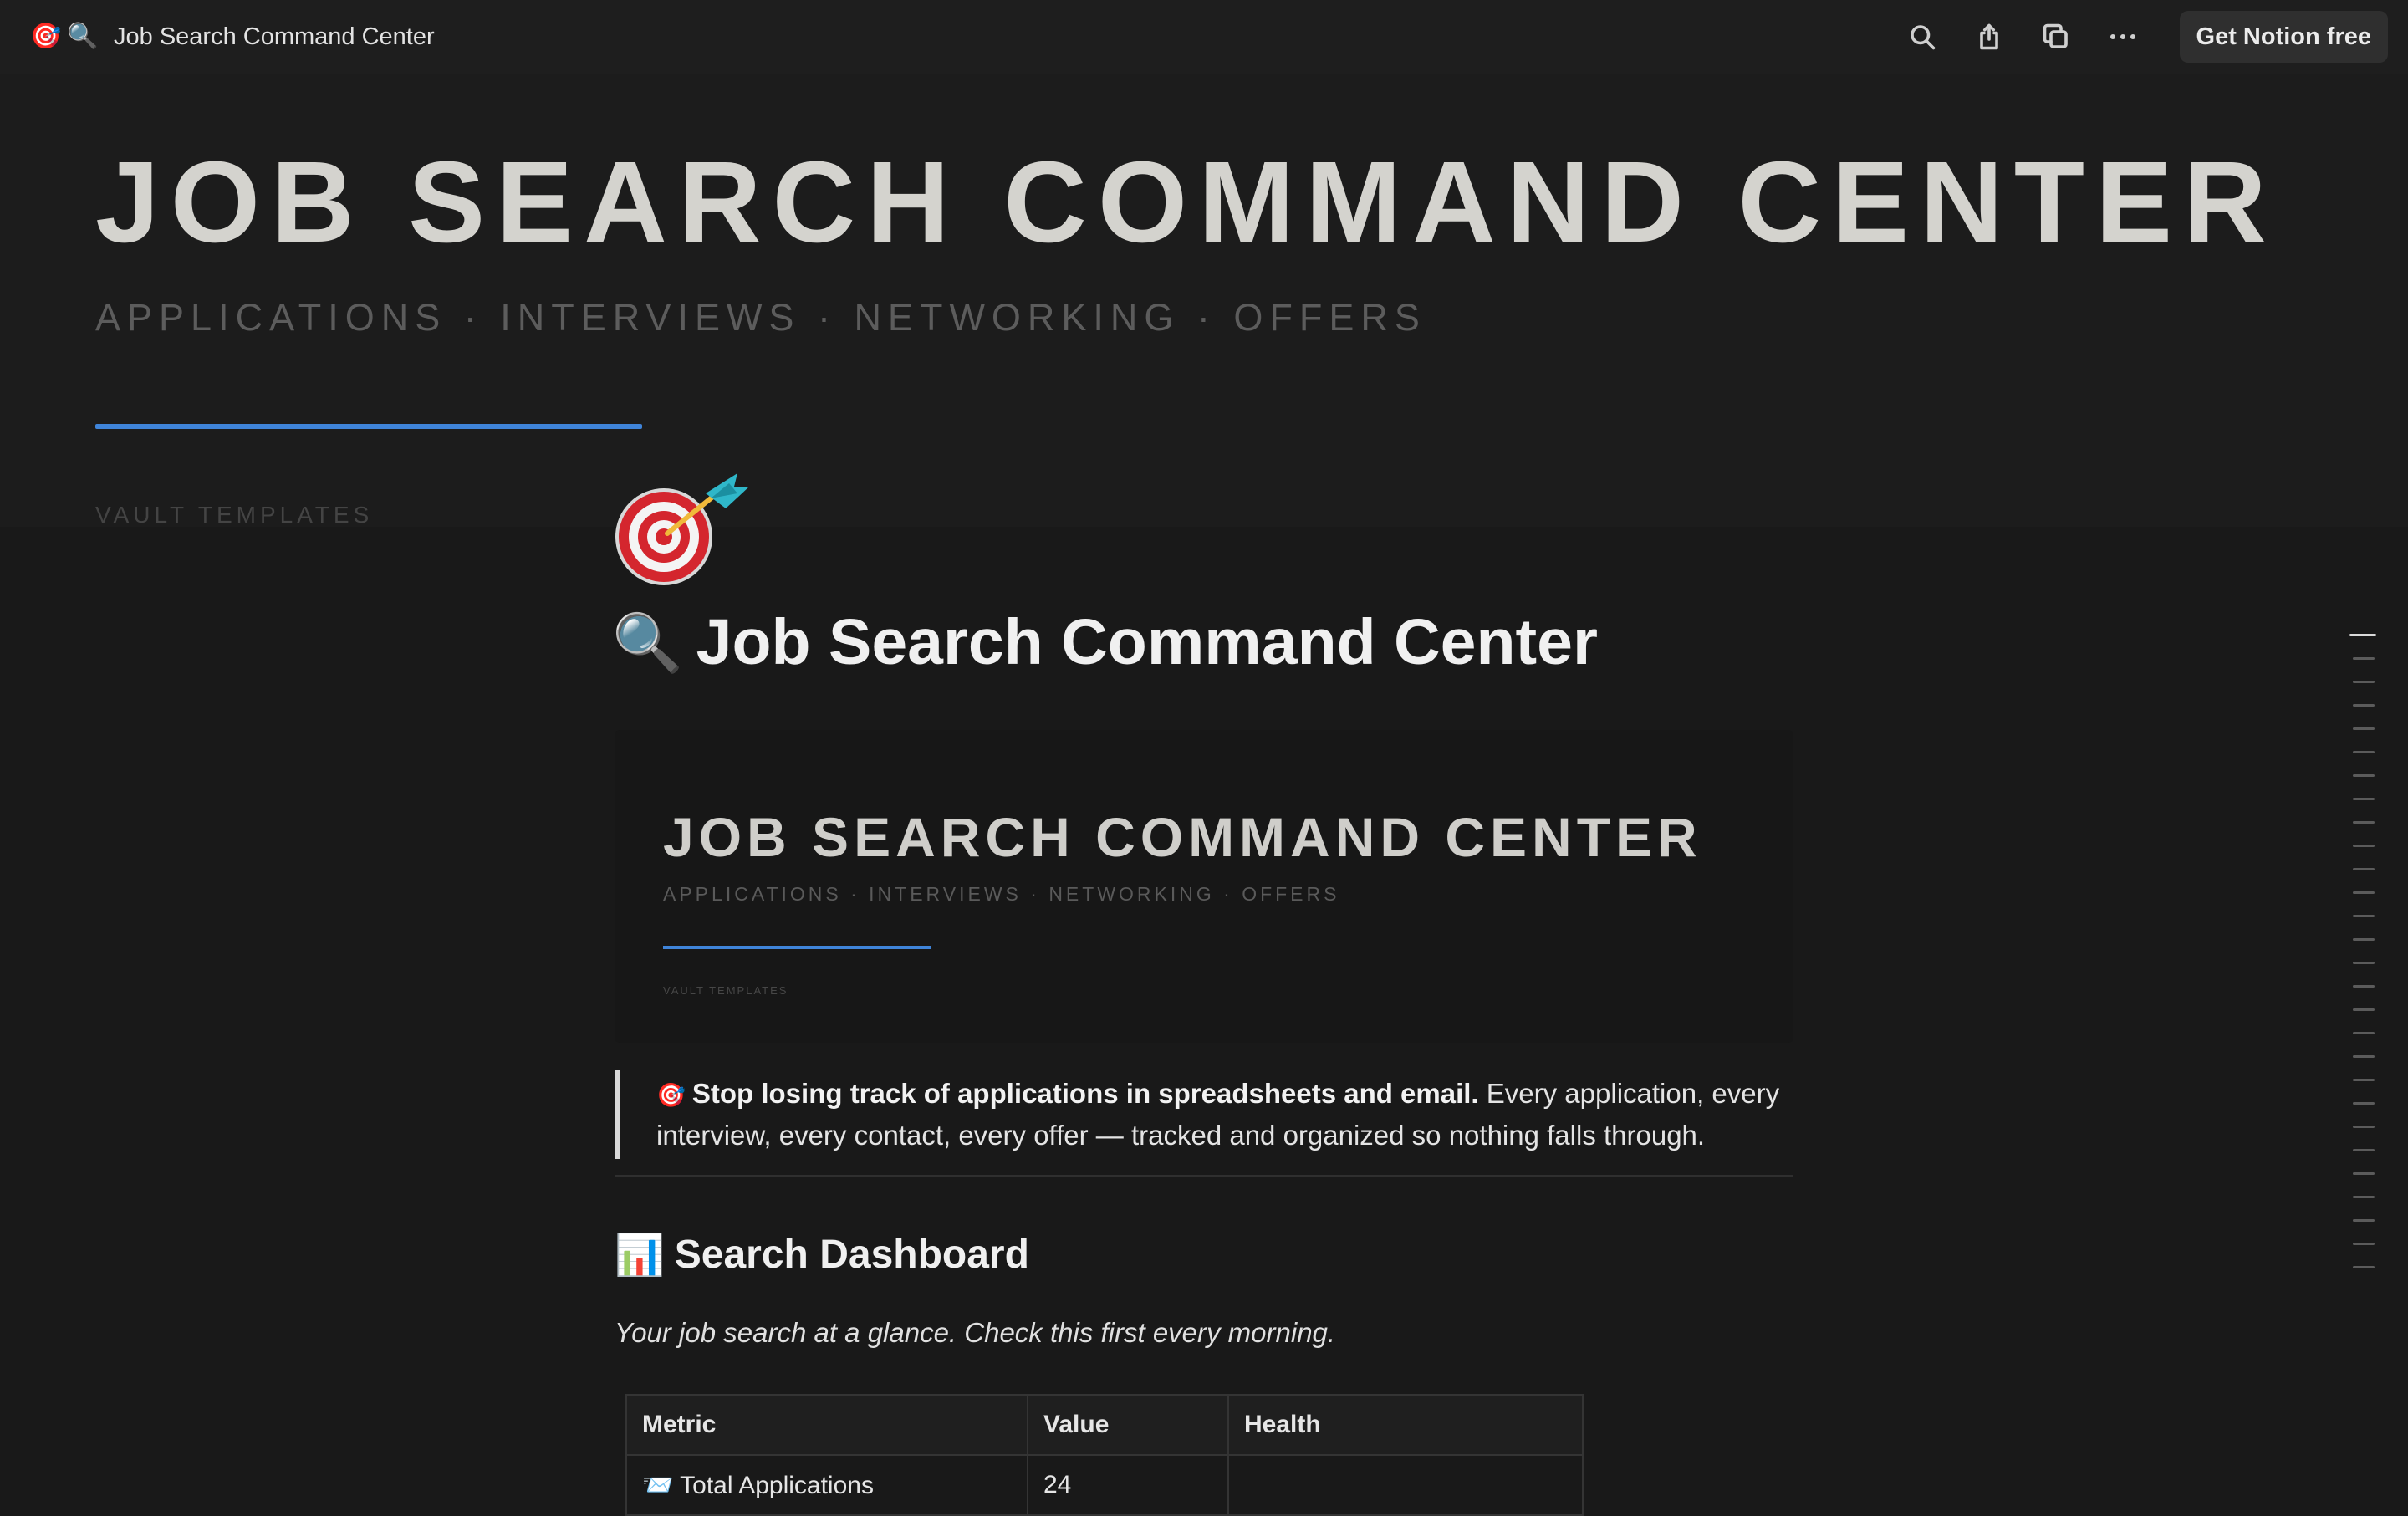  I want to click on duplicate-icon, so click(2056, 37).